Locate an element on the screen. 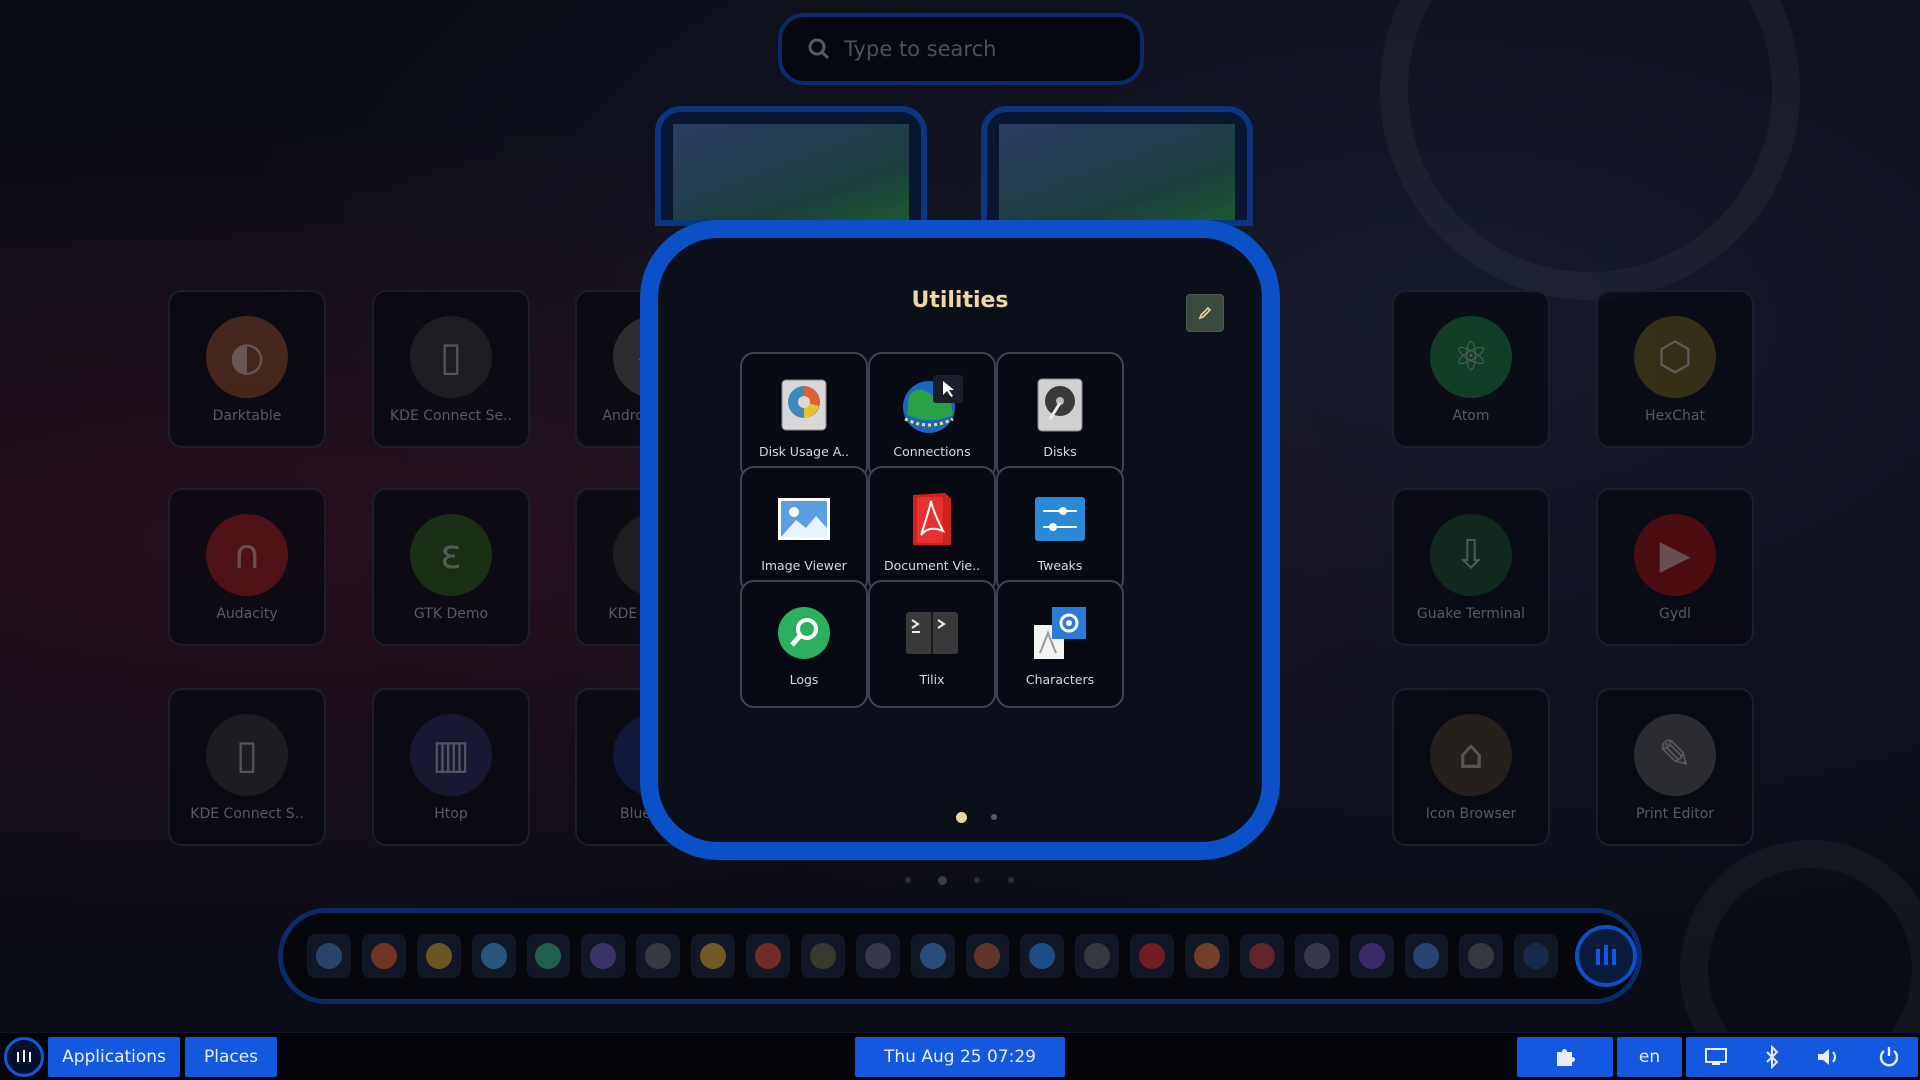 The height and width of the screenshot is (1080, 1920). folder-app-tile: Connections is located at coordinates (932, 416).